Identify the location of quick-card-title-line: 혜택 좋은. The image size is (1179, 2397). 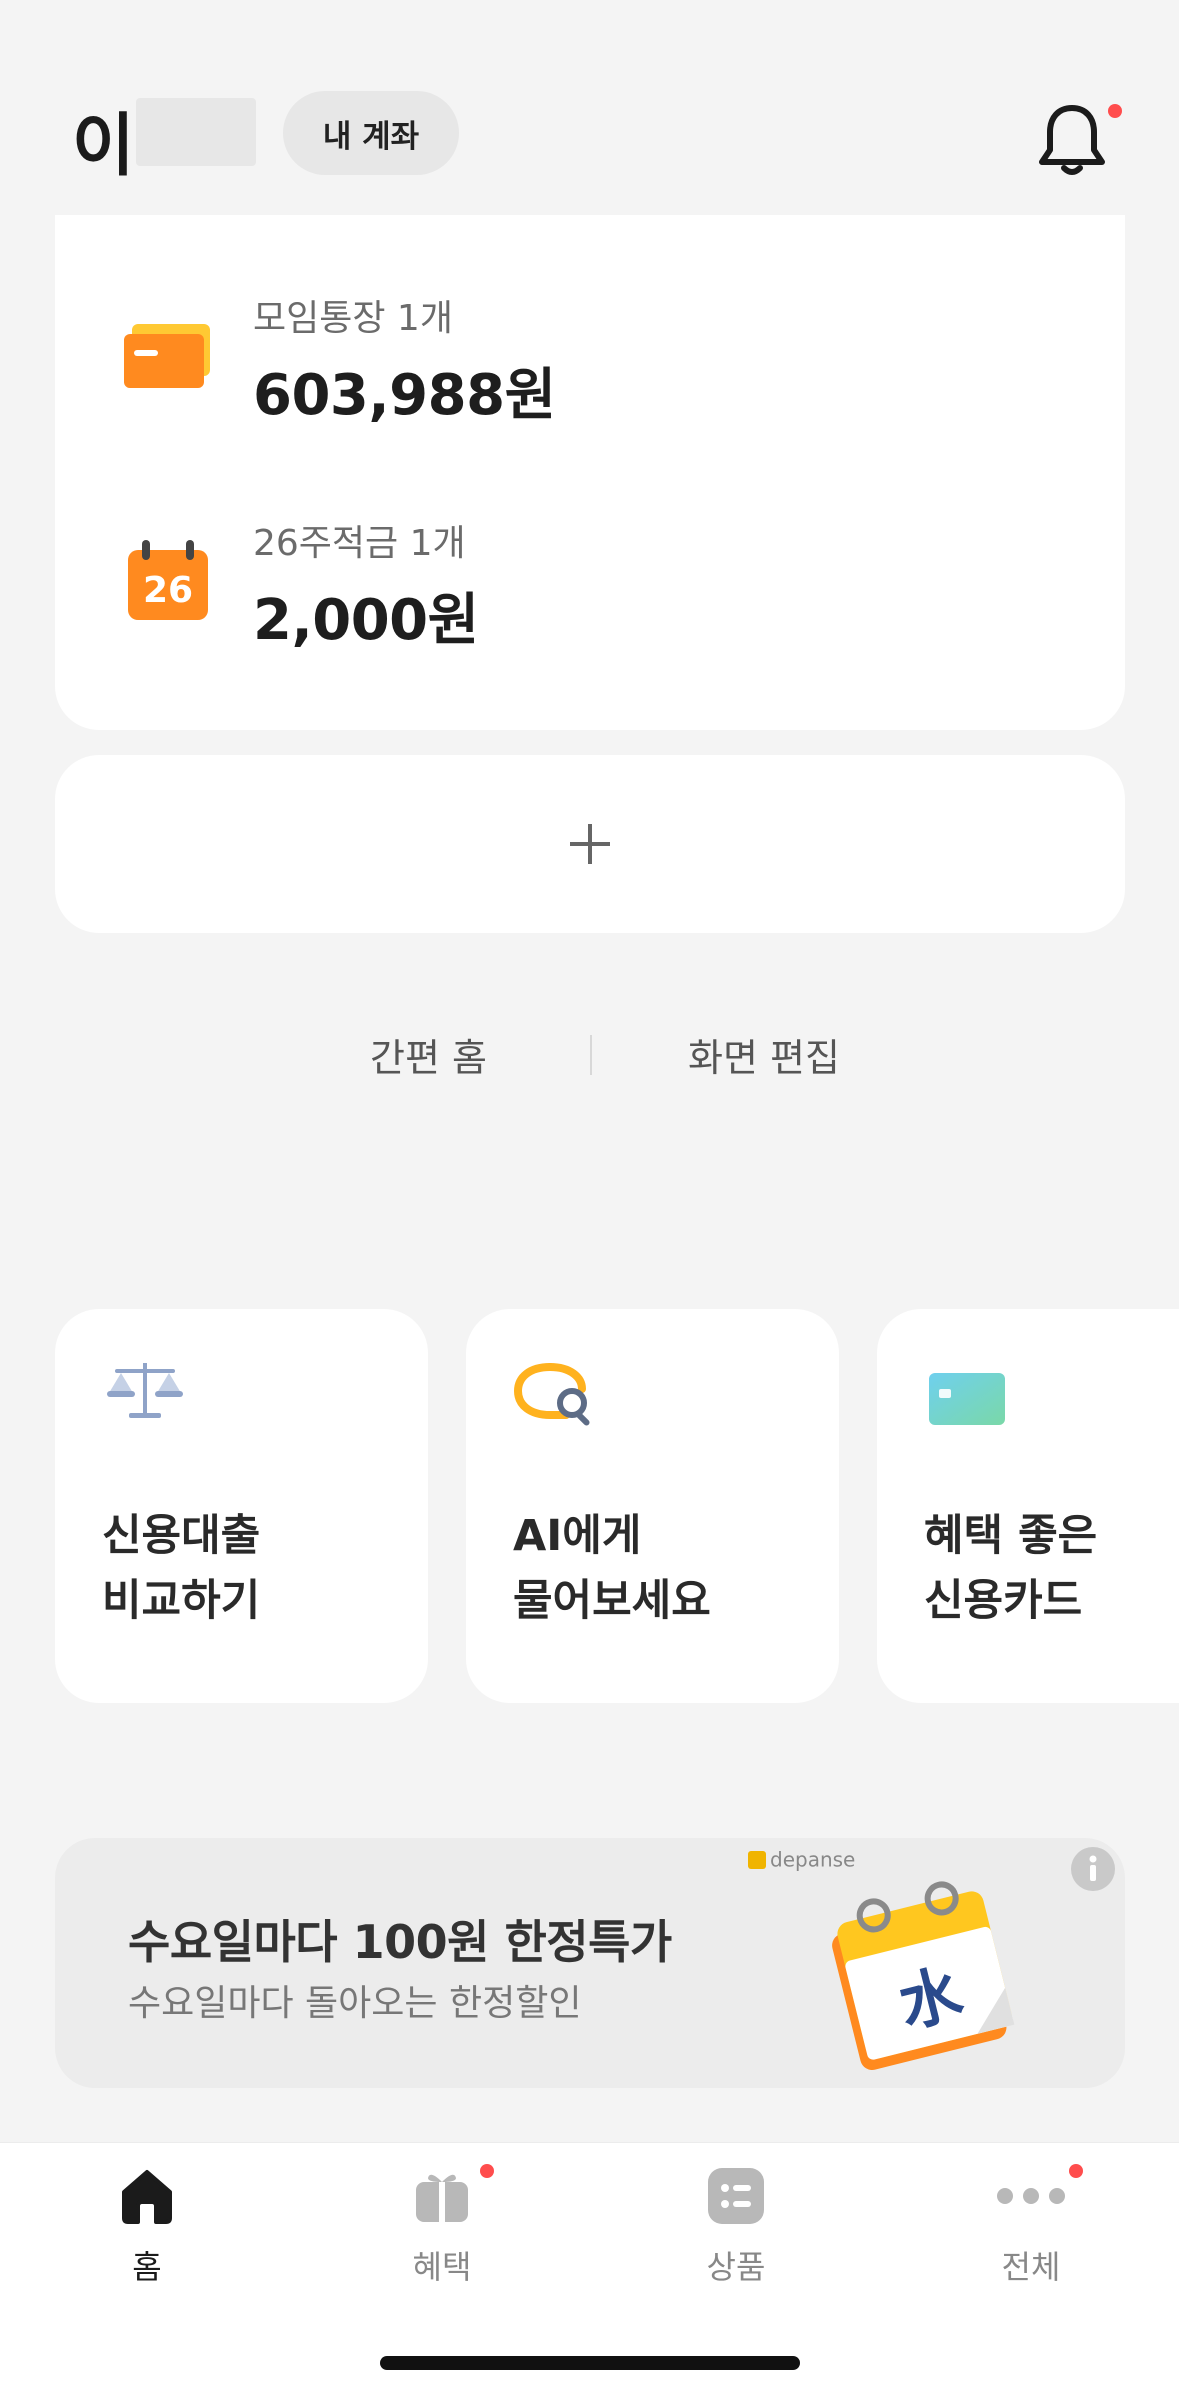
(1011, 1536).